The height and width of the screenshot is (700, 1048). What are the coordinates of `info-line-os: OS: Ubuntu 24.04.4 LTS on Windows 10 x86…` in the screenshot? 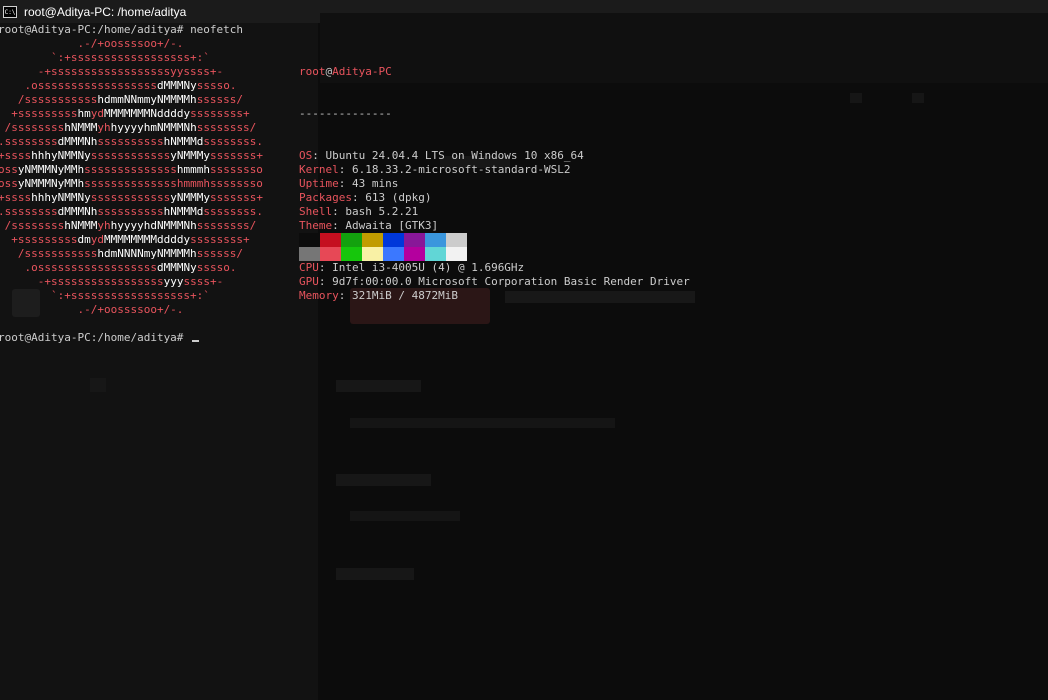 It's located at (441, 155).